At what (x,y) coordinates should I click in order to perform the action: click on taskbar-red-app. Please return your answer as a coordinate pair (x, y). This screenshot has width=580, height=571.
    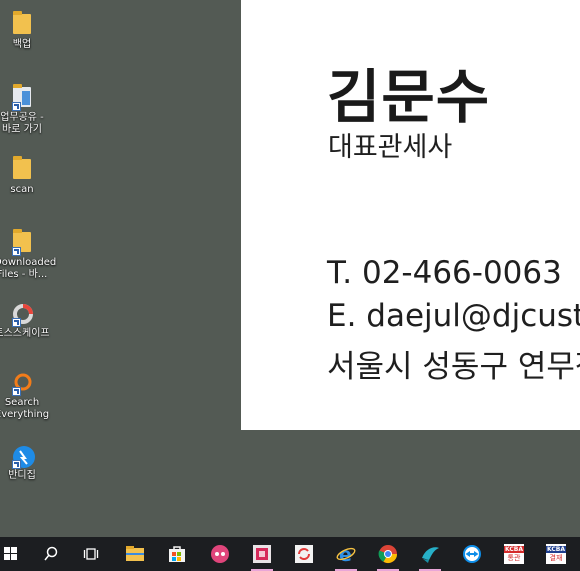
    Looking at the image, I should click on (262, 554).